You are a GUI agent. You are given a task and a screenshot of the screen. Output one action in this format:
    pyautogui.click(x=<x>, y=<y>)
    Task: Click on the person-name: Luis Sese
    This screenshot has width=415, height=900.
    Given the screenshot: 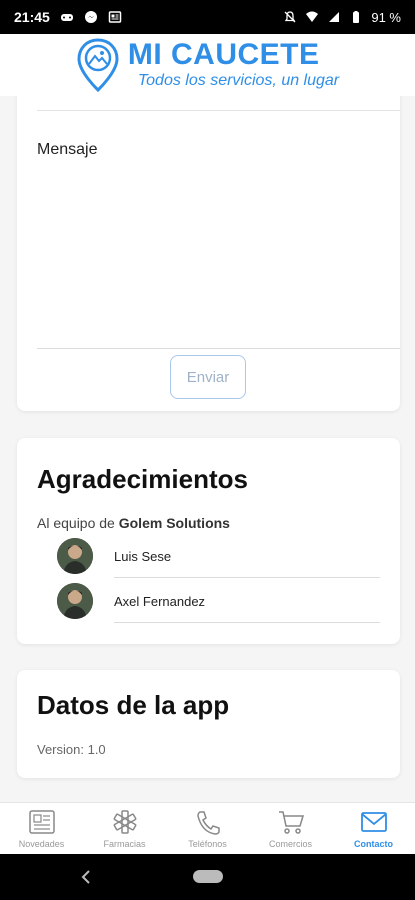 What is the action you would take?
    pyautogui.click(x=143, y=556)
    